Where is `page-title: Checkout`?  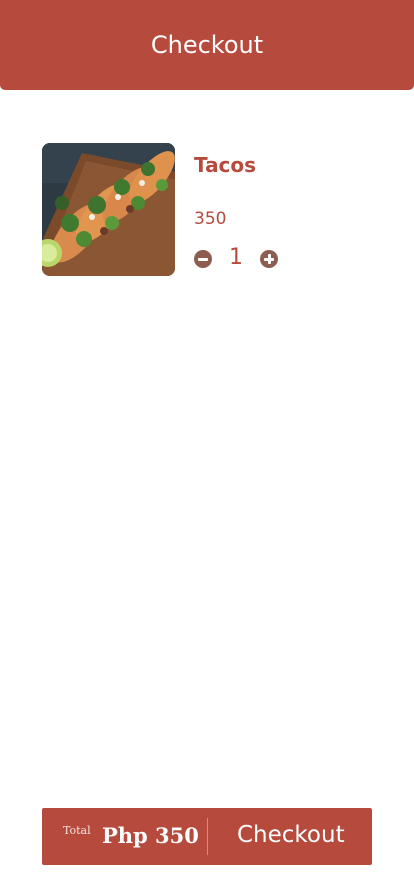
page-title: Checkout is located at coordinates (207, 45).